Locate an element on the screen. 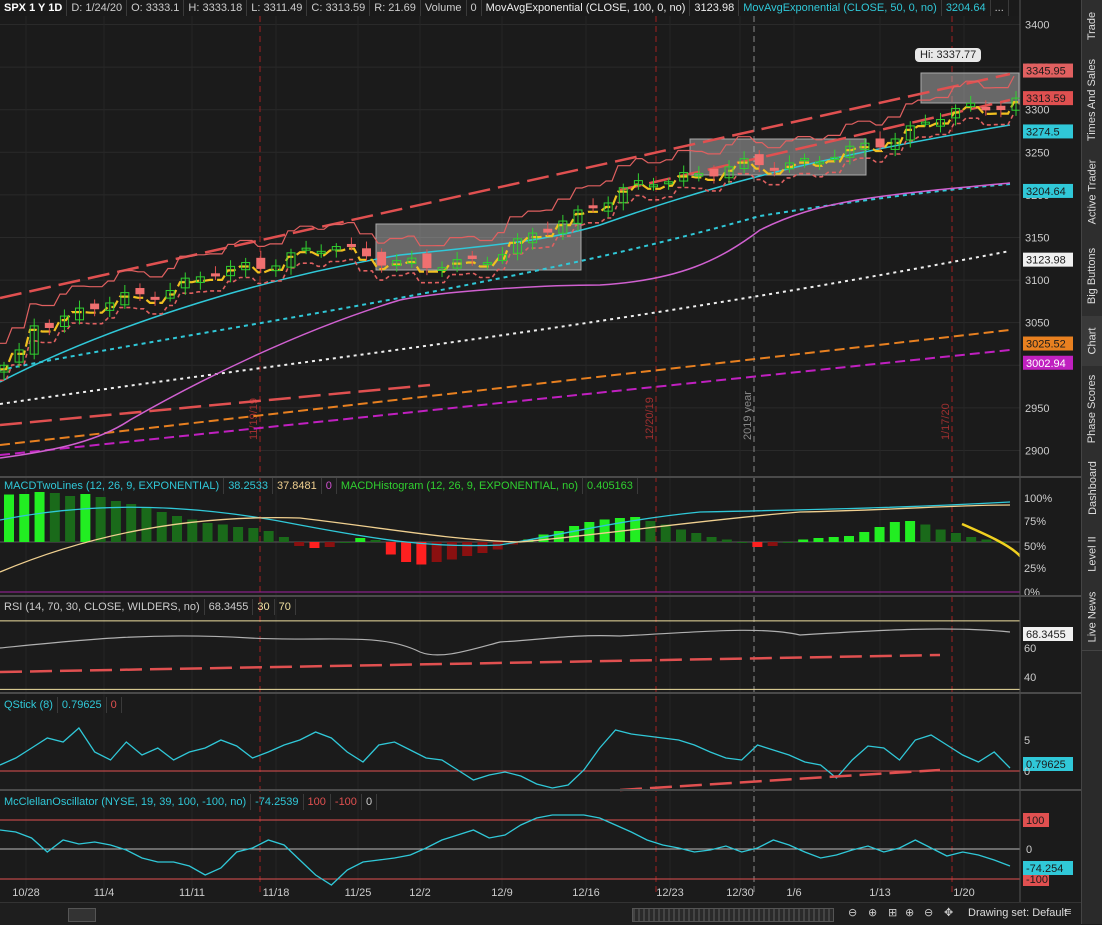 Image resolution: width=1102 pixels, height=925 pixels. rsi-overbought: 70 is located at coordinates (285, 607).